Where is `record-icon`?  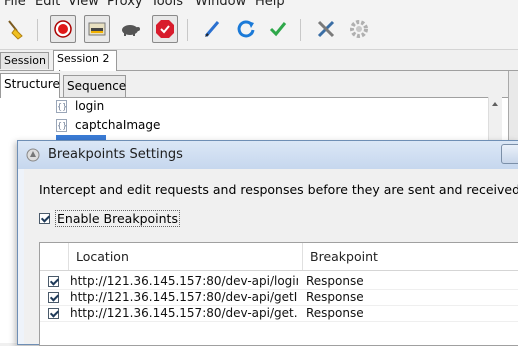 record-icon is located at coordinates (63, 29).